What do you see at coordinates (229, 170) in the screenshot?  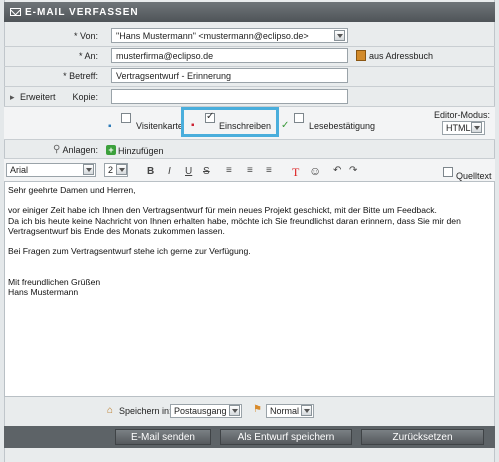 I see `align-left-icon: ≡` at bounding box center [229, 170].